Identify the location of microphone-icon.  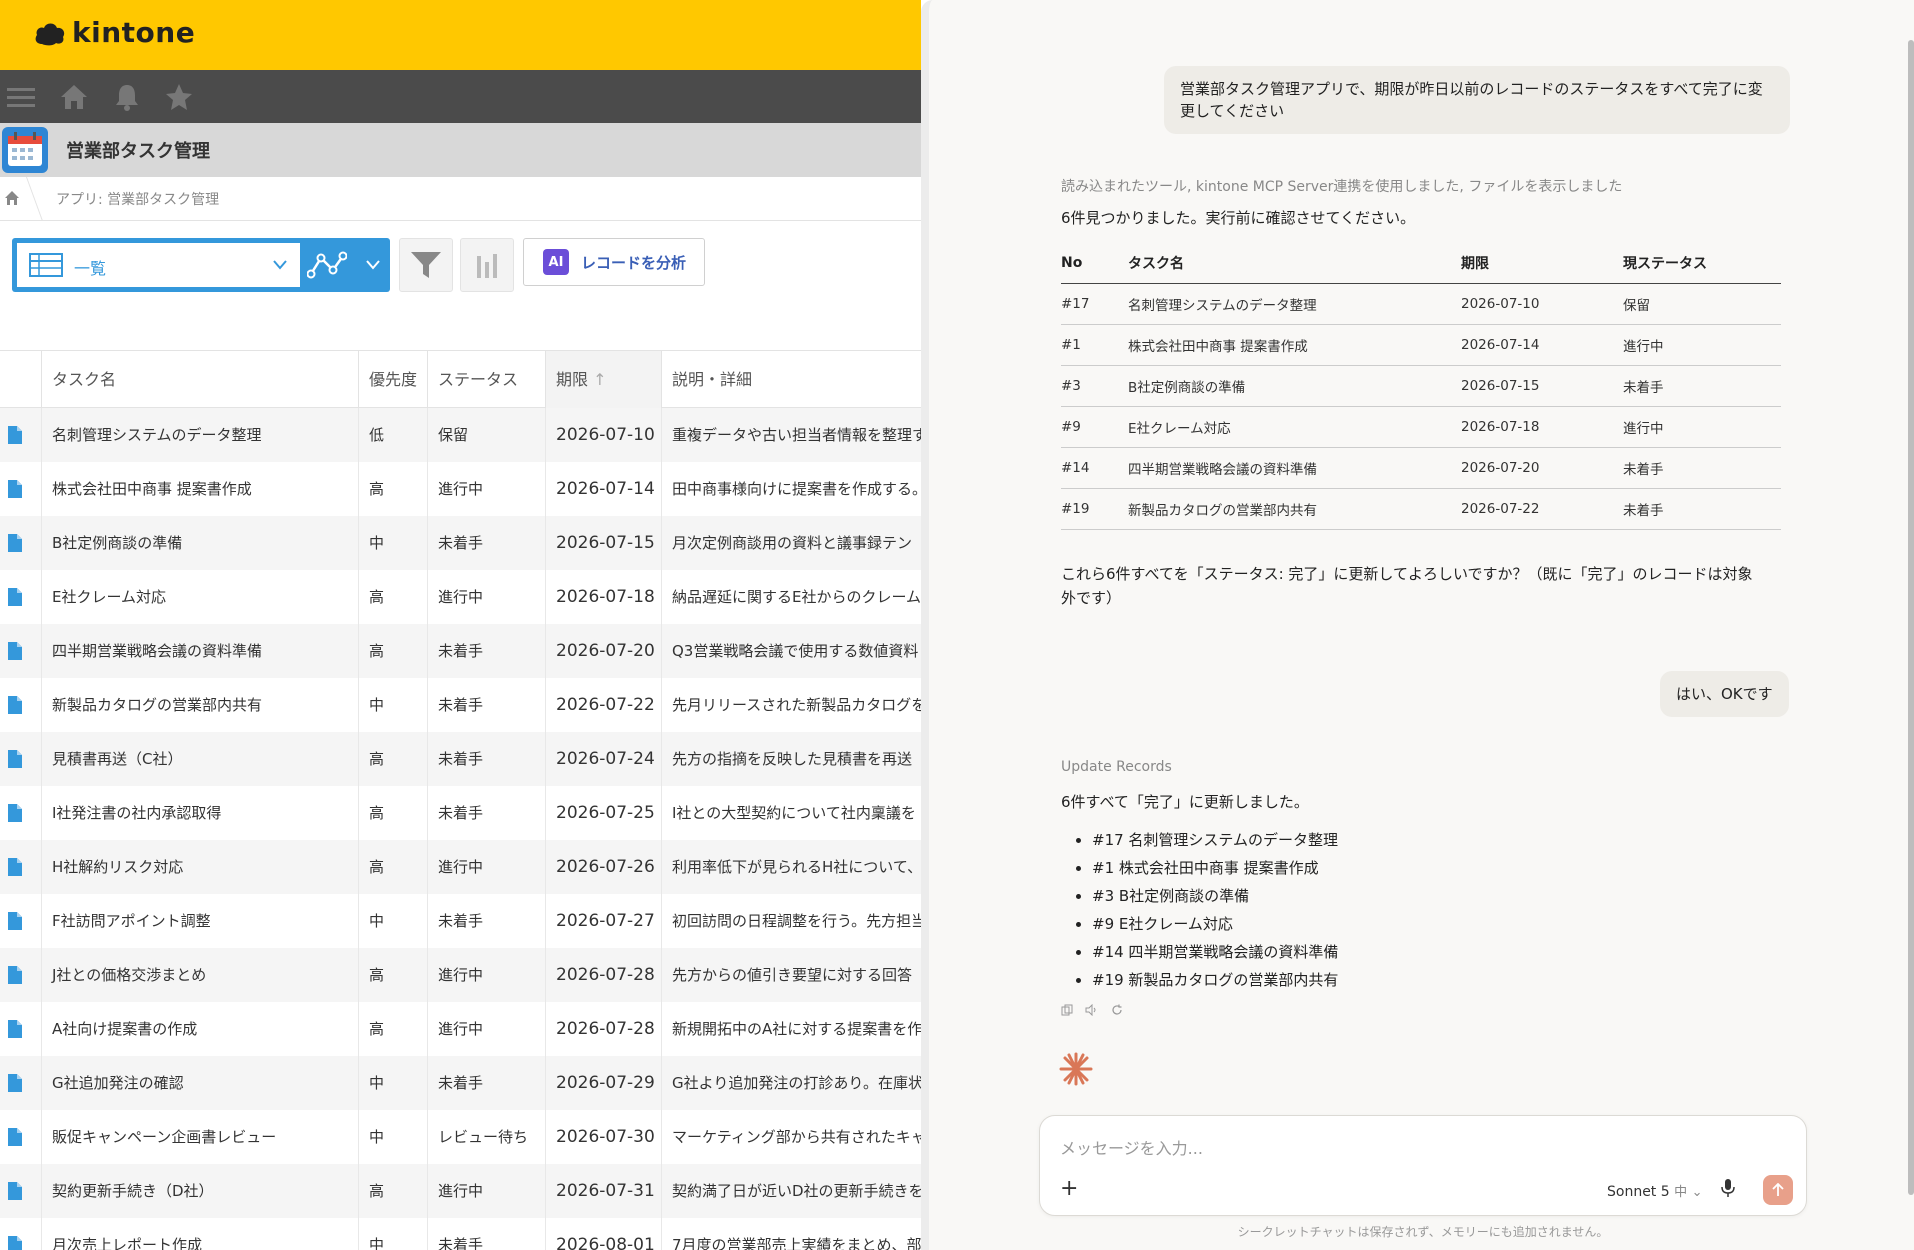
(1728, 1190).